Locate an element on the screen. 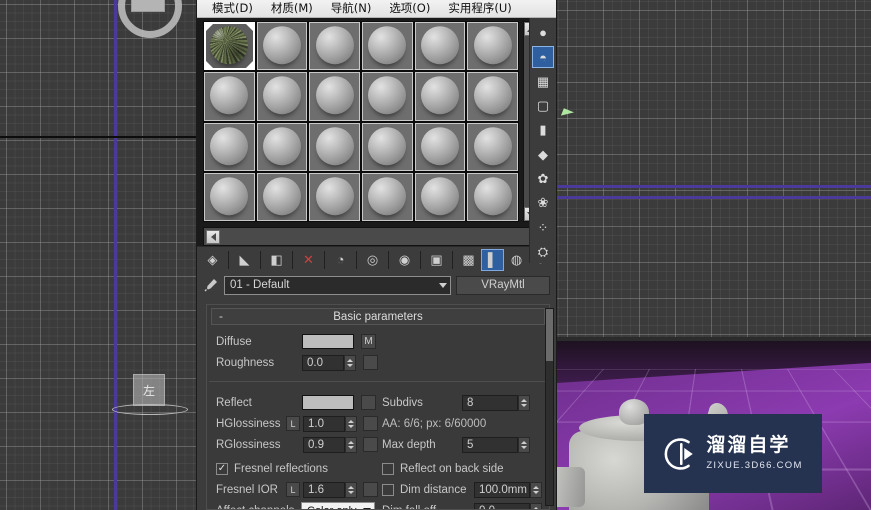  diffuse-map-button: M is located at coordinates (368, 341).